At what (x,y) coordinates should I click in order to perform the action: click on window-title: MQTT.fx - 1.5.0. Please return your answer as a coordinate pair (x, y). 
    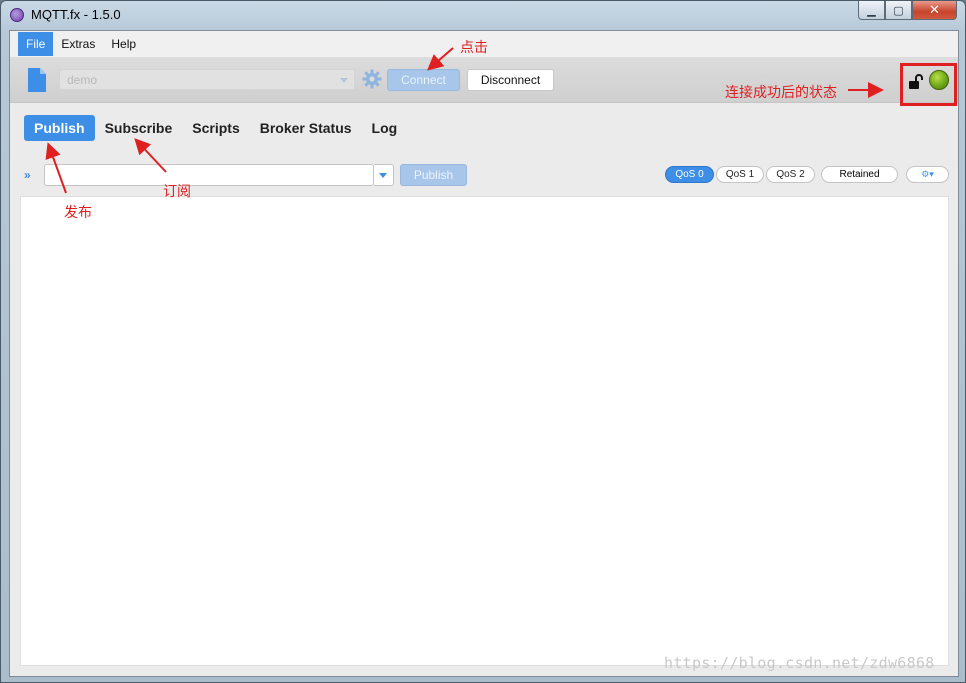
    Looking at the image, I should click on (76, 14).